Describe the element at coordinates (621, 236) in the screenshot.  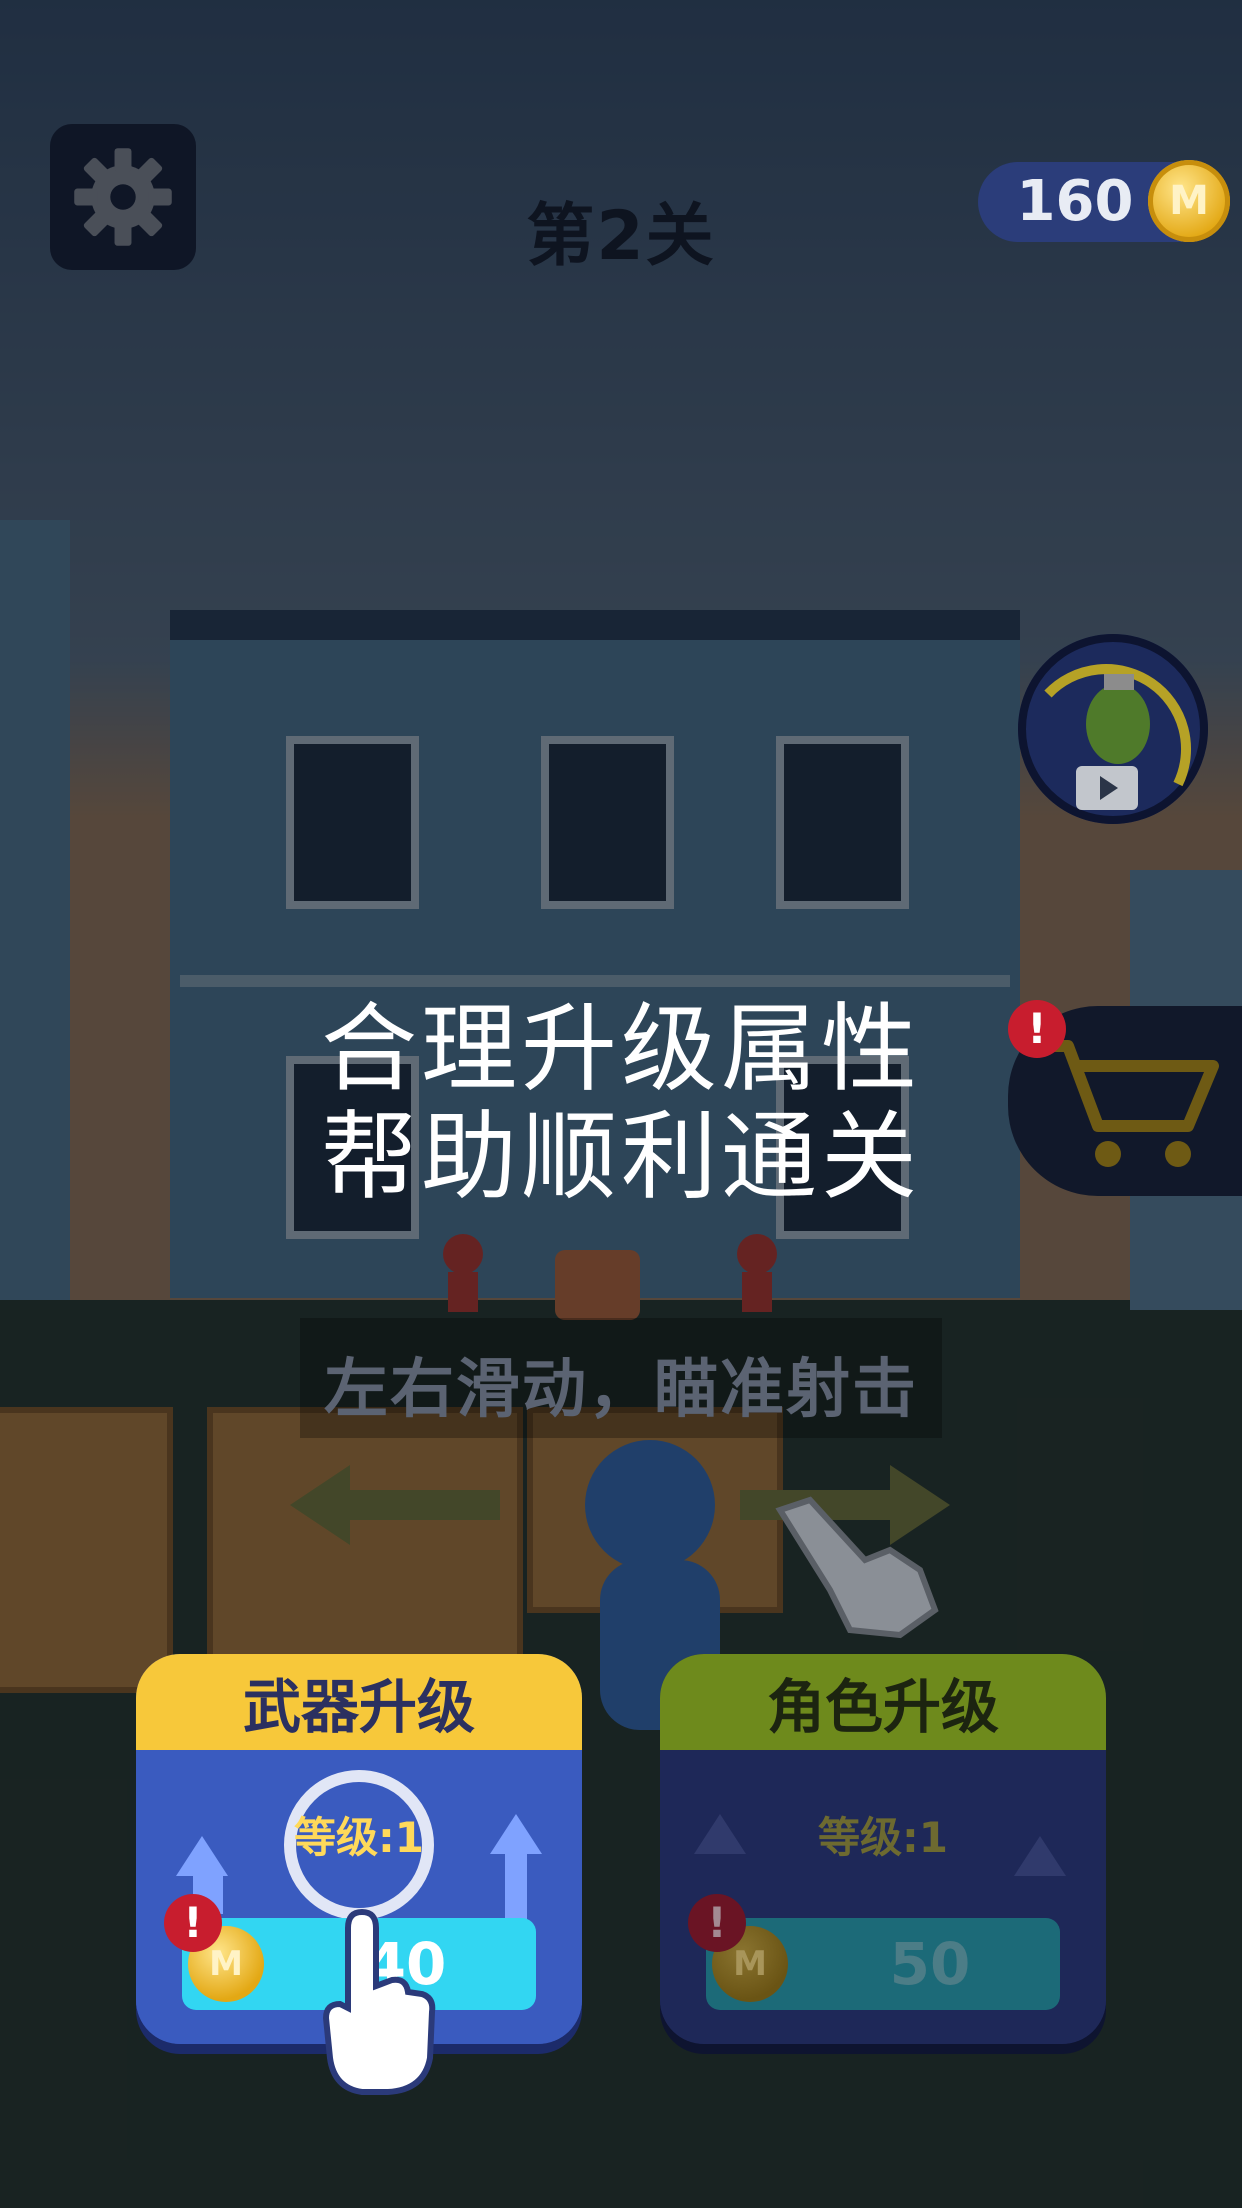
I see `level-title: 第2关` at that location.